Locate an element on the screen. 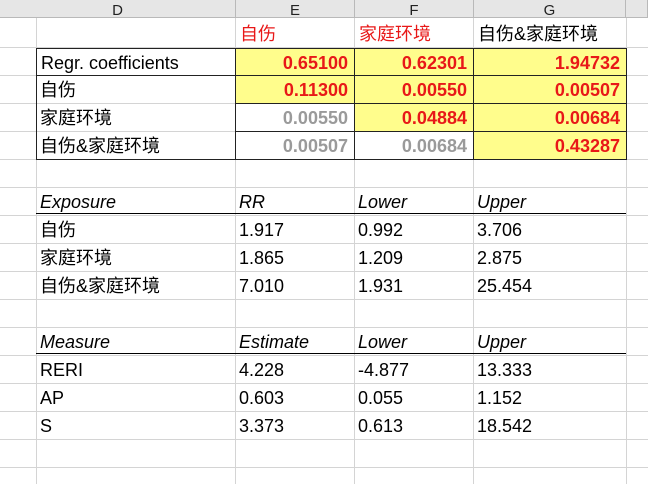 This screenshot has height=484, width=648. exposure-cell: 2.875 is located at coordinates (549, 258).